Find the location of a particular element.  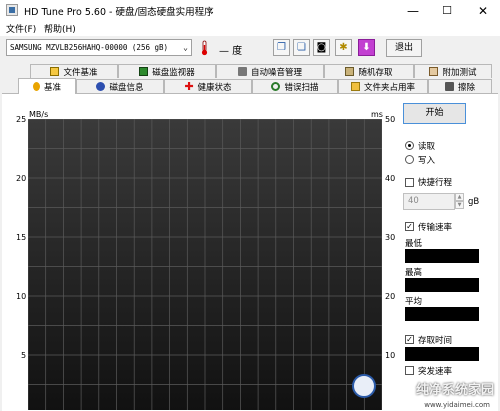

wrench-icon: ✱ is located at coordinates (343, 47).